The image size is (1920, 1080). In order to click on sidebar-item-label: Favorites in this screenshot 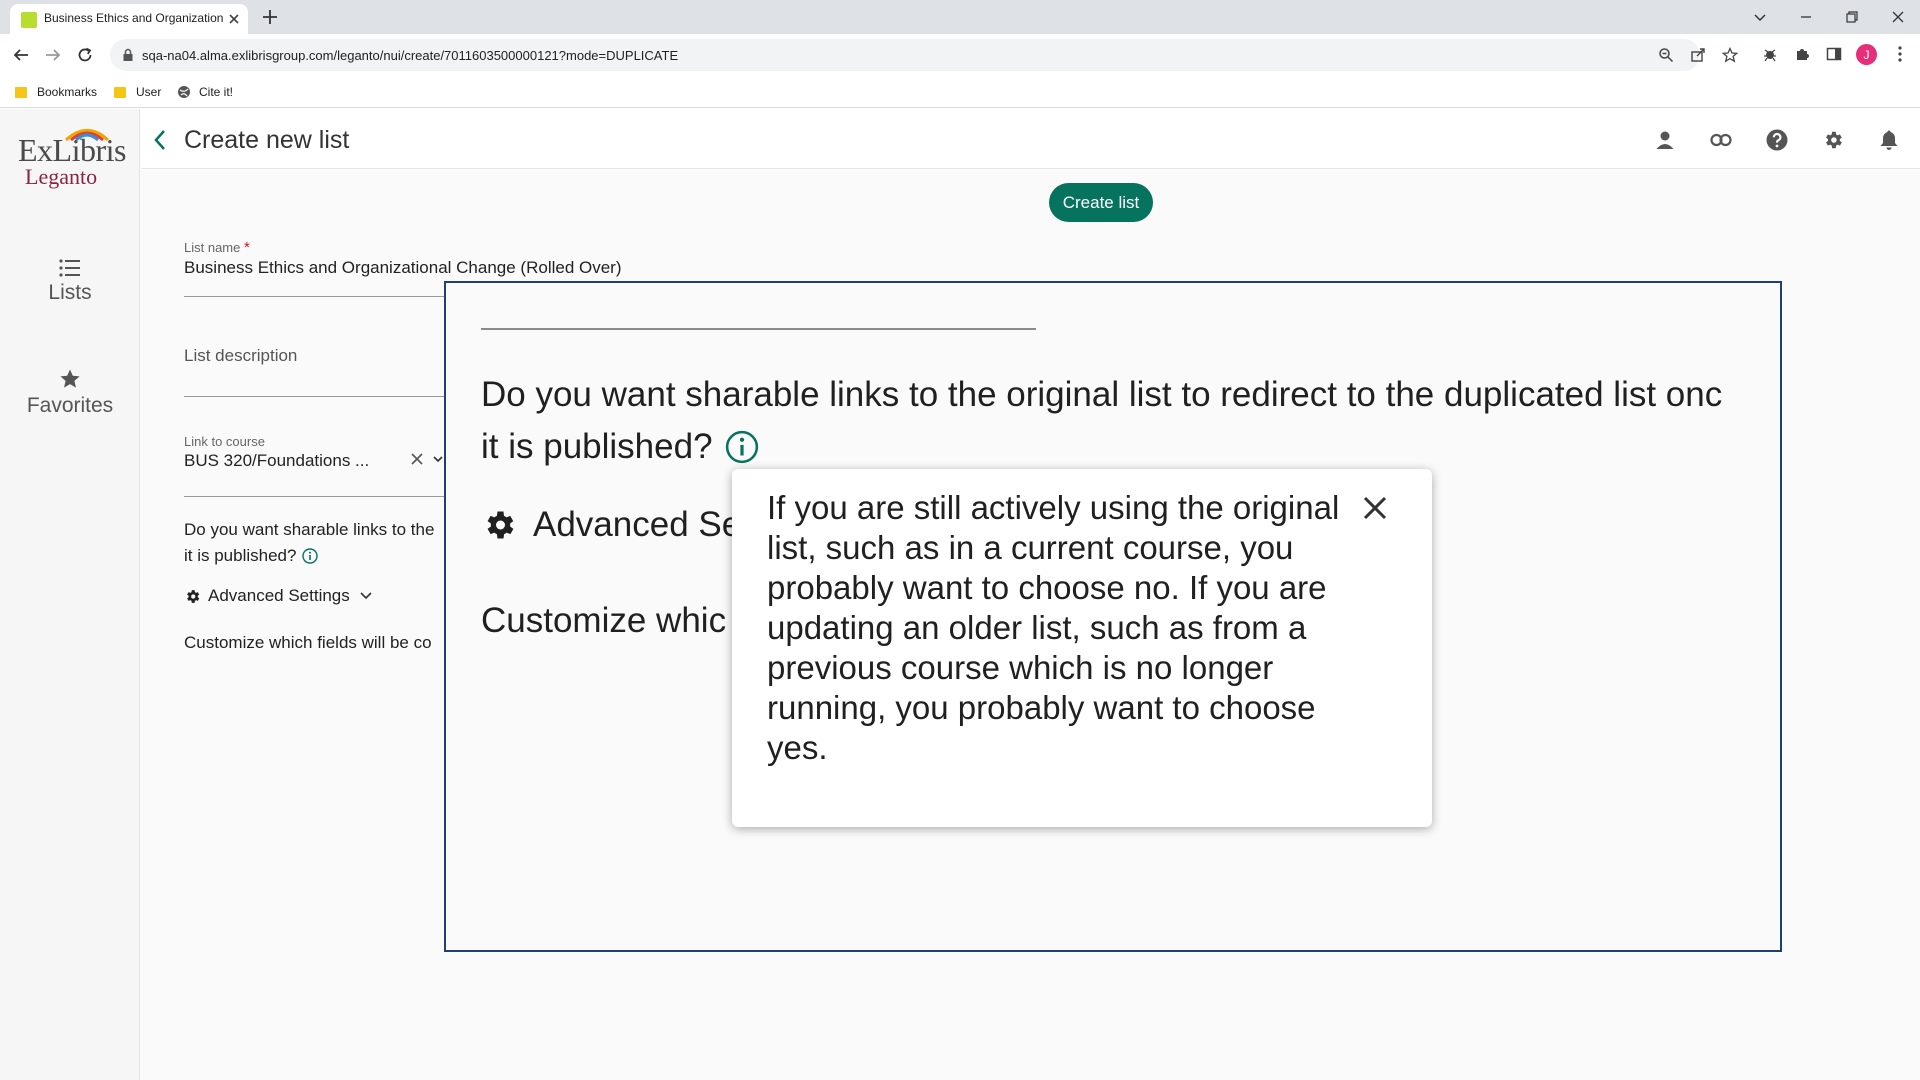, I will do `click(70, 405)`.